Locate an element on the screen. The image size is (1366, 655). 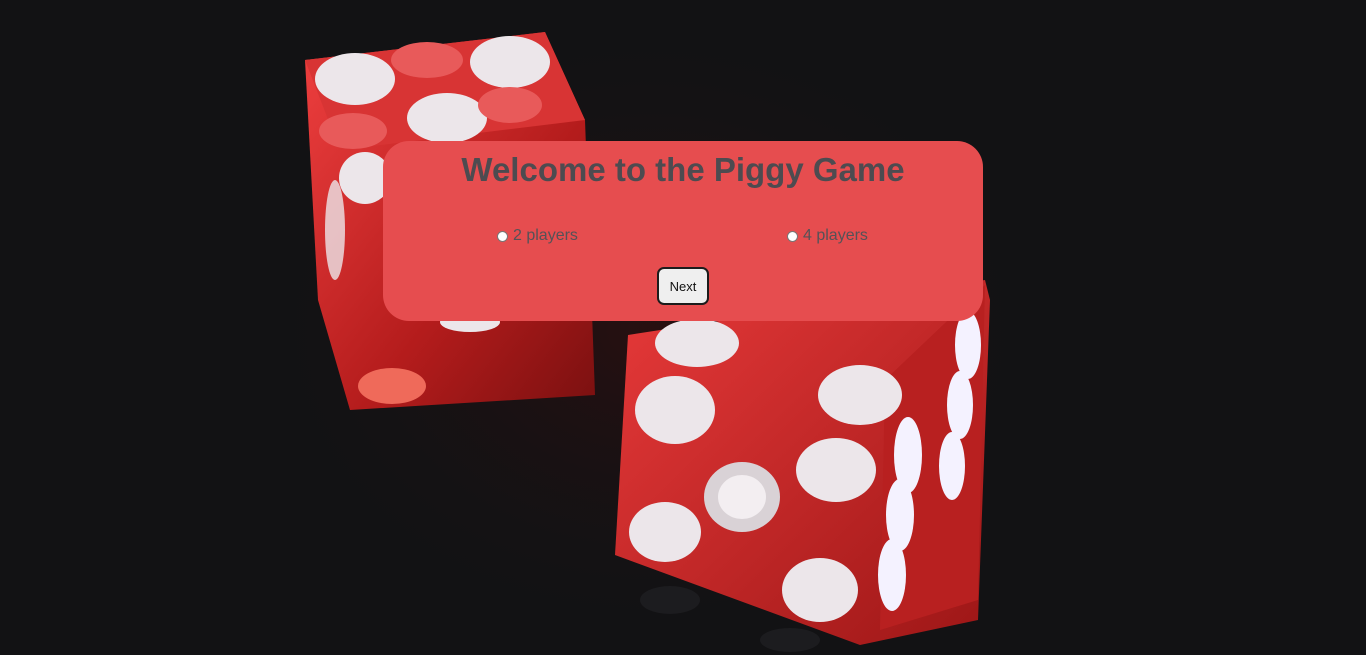
option-2-players: 2 players is located at coordinates (537, 236).